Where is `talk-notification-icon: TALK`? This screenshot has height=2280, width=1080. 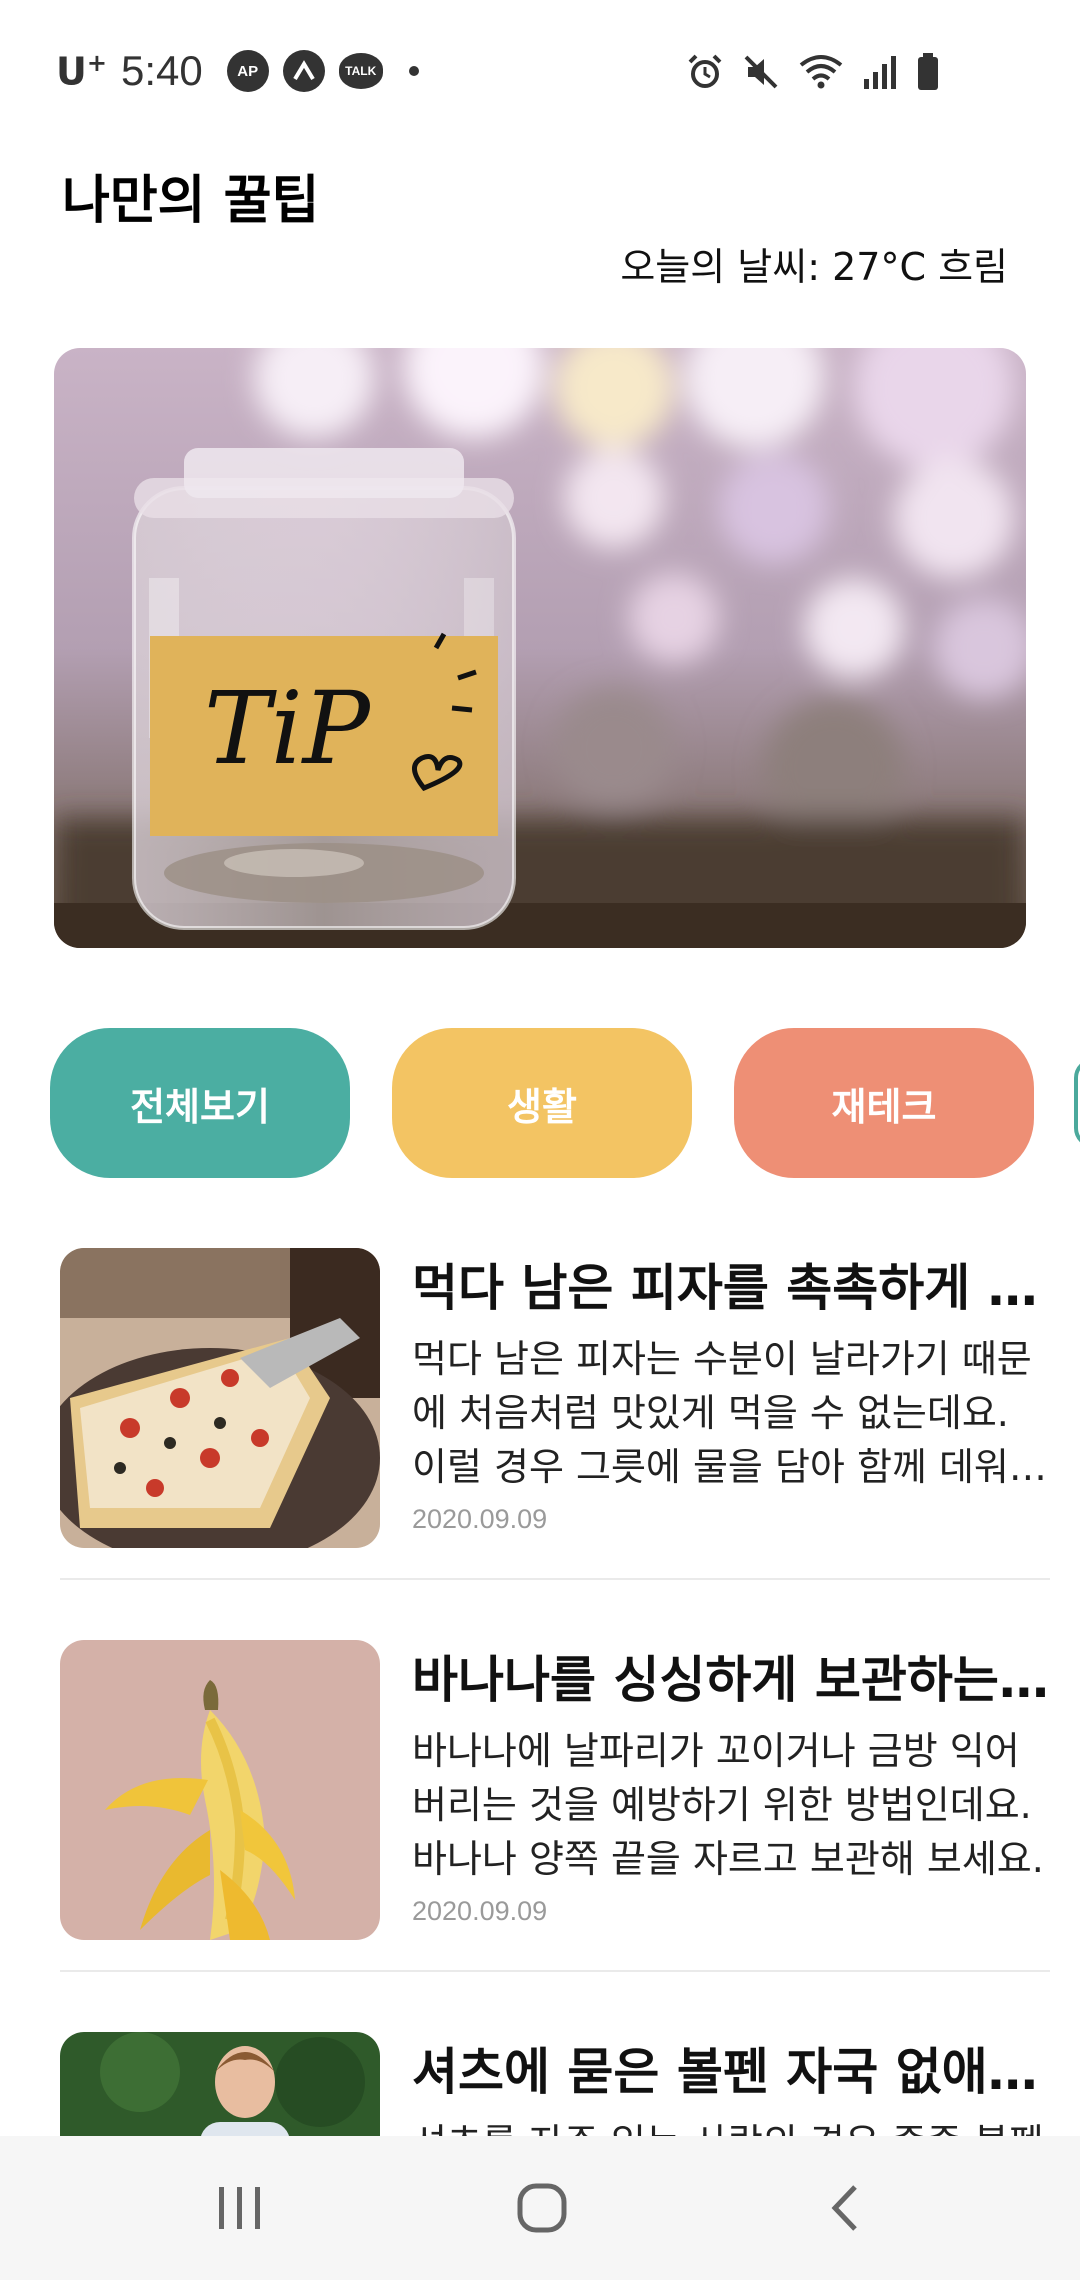
talk-notification-icon: TALK is located at coordinates (360, 71).